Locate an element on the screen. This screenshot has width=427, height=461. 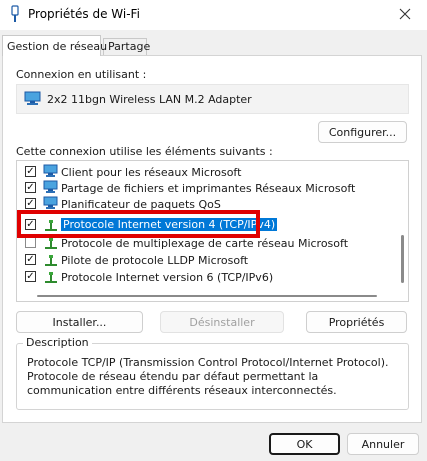
uninstall-button: Désinstaller is located at coordinates (222, 322).